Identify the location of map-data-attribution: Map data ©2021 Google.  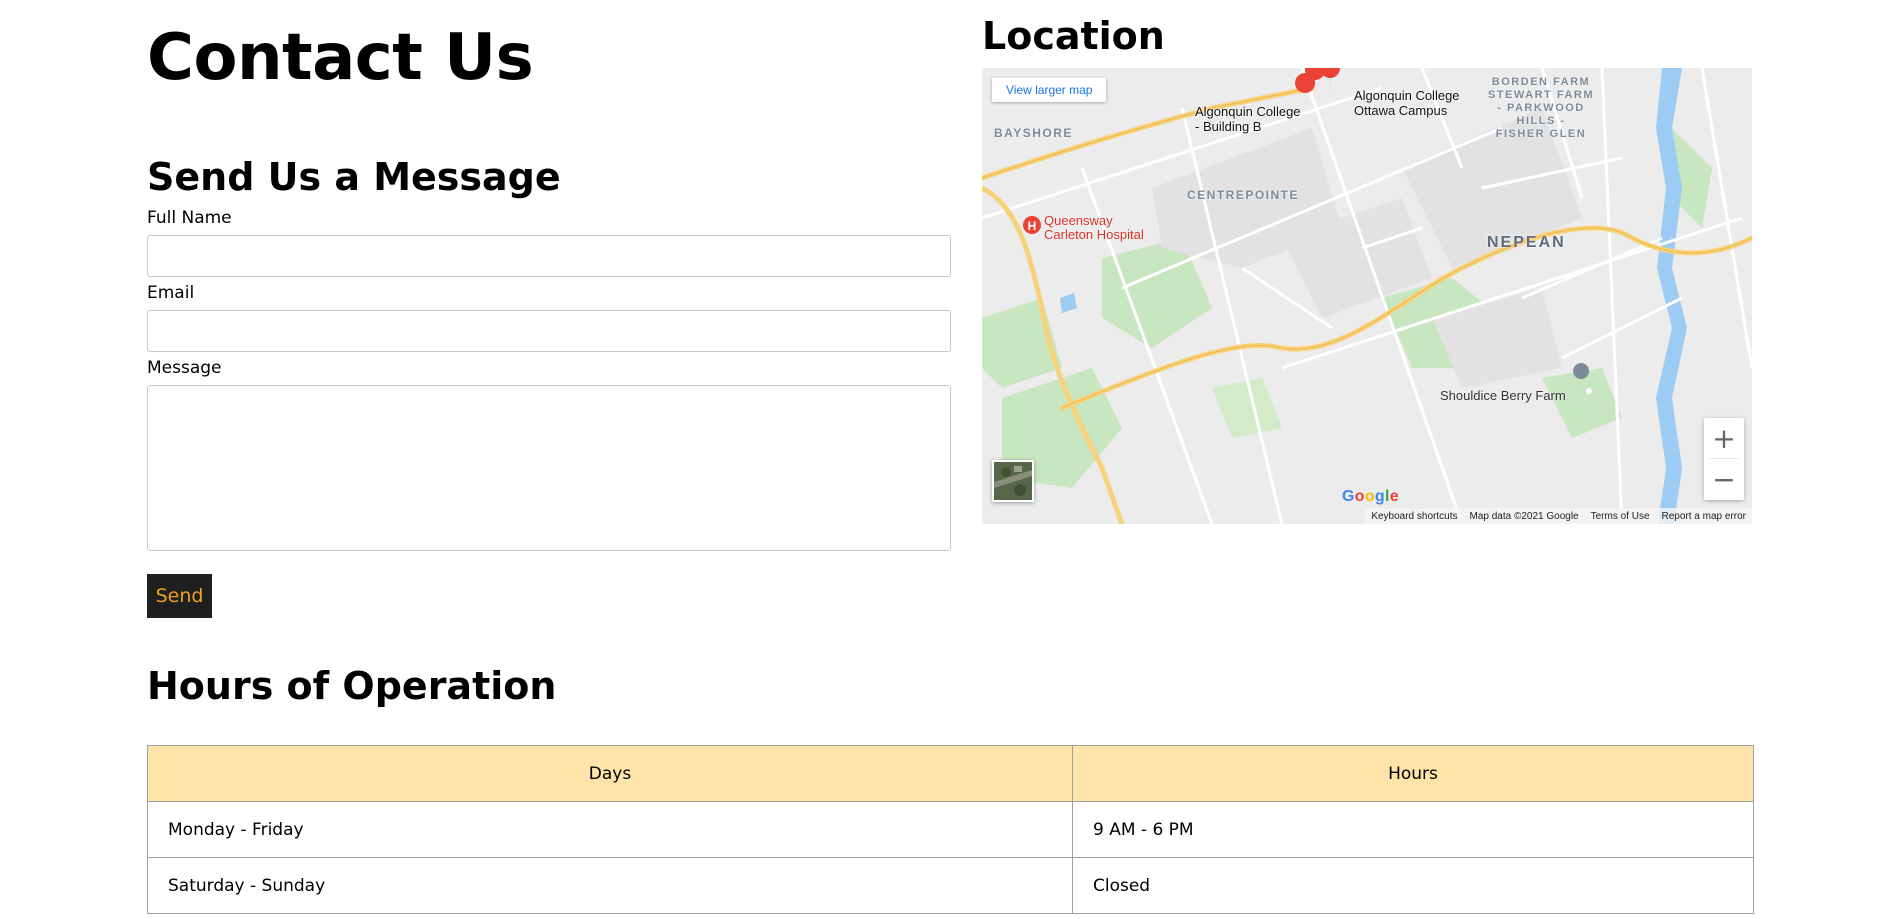
(1524, 516).